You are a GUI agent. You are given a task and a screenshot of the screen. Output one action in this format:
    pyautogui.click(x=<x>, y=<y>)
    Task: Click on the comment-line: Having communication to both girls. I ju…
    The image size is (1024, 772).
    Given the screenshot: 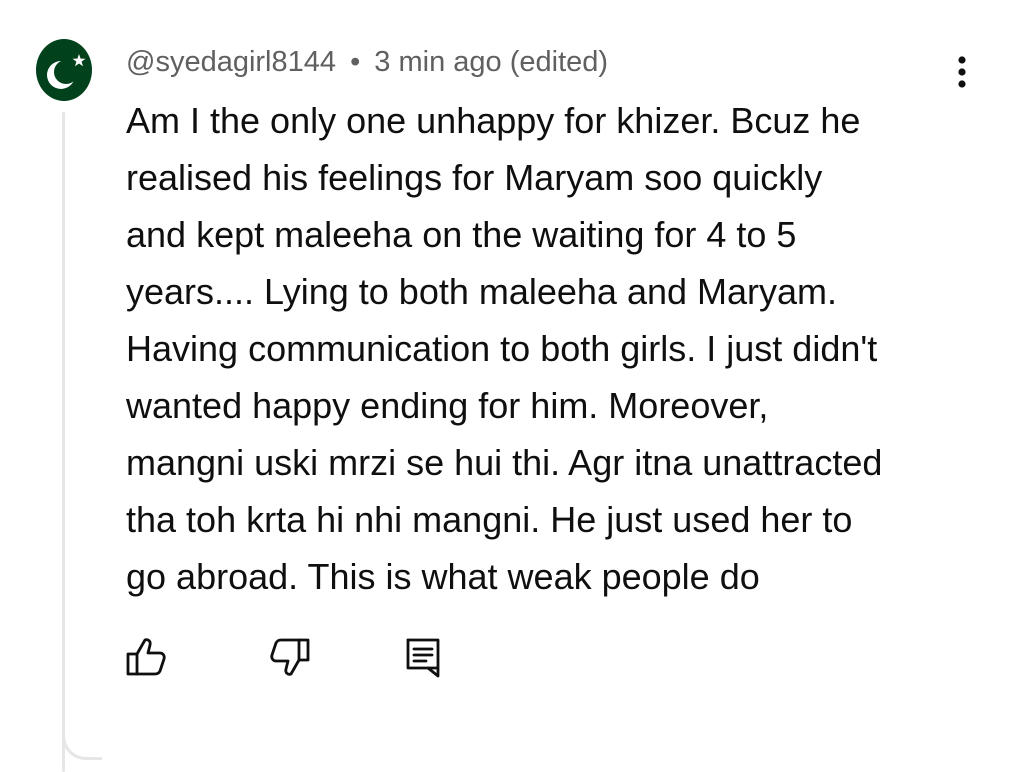 What is the action you would take?
    pyautogui.click(x=502, y=348)
    